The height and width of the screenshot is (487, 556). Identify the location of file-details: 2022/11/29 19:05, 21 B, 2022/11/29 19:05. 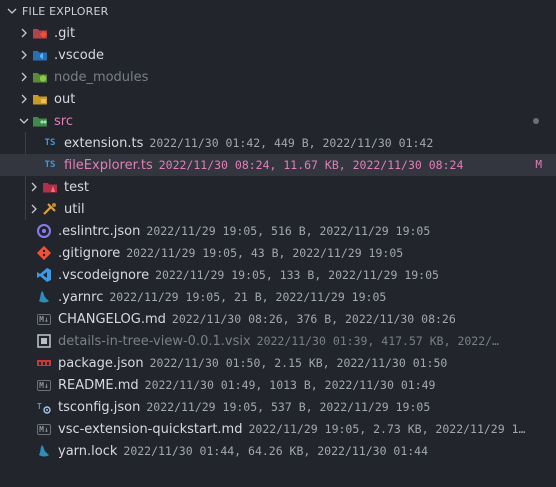
(248, 297).